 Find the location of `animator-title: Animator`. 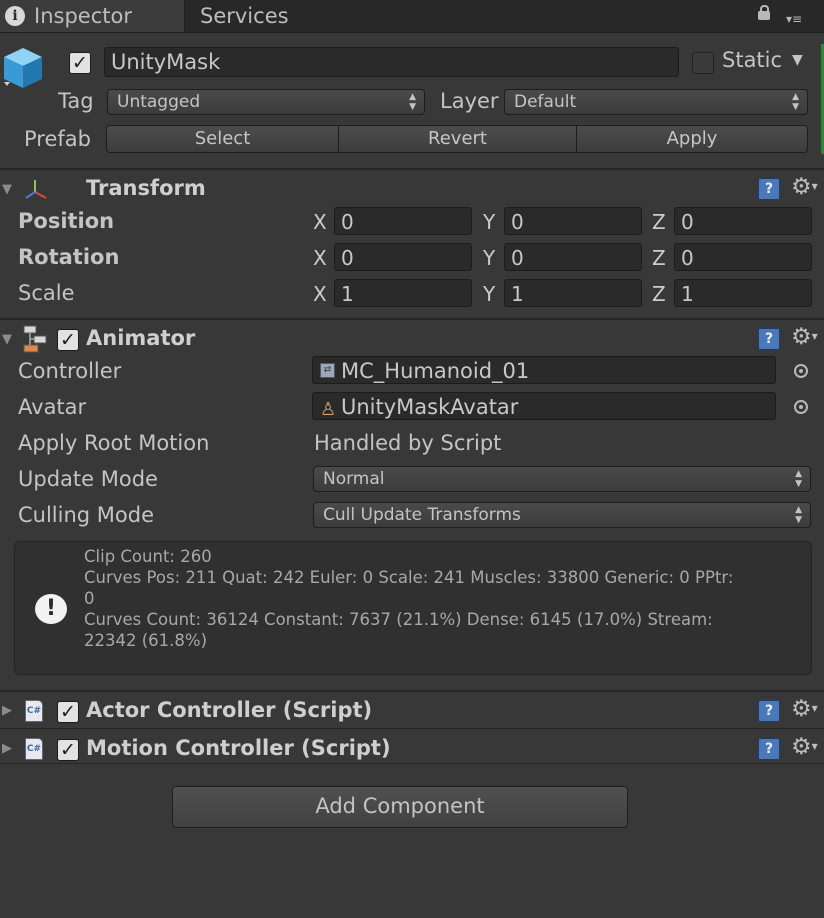

animator-title: Animator is located at coordinates (140, 338).